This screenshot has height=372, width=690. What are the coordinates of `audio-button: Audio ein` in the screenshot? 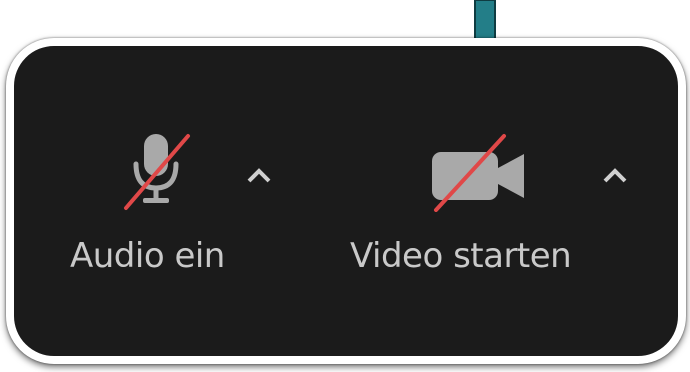 It's located at (185, 205).